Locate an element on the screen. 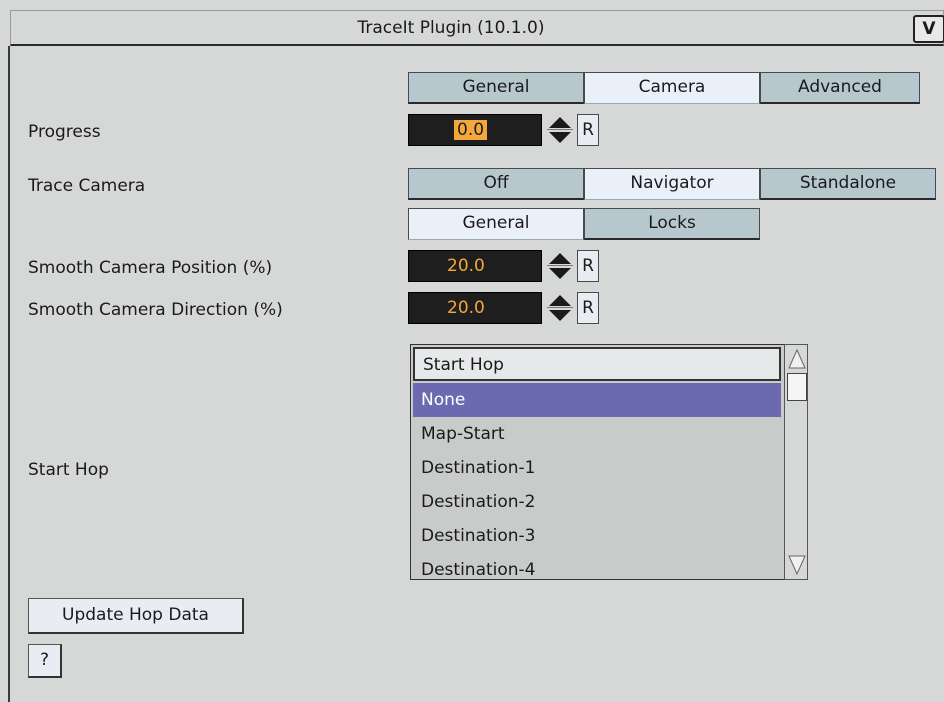  trace-camera-navigator: Navigator is located at coordinates (672, 184).